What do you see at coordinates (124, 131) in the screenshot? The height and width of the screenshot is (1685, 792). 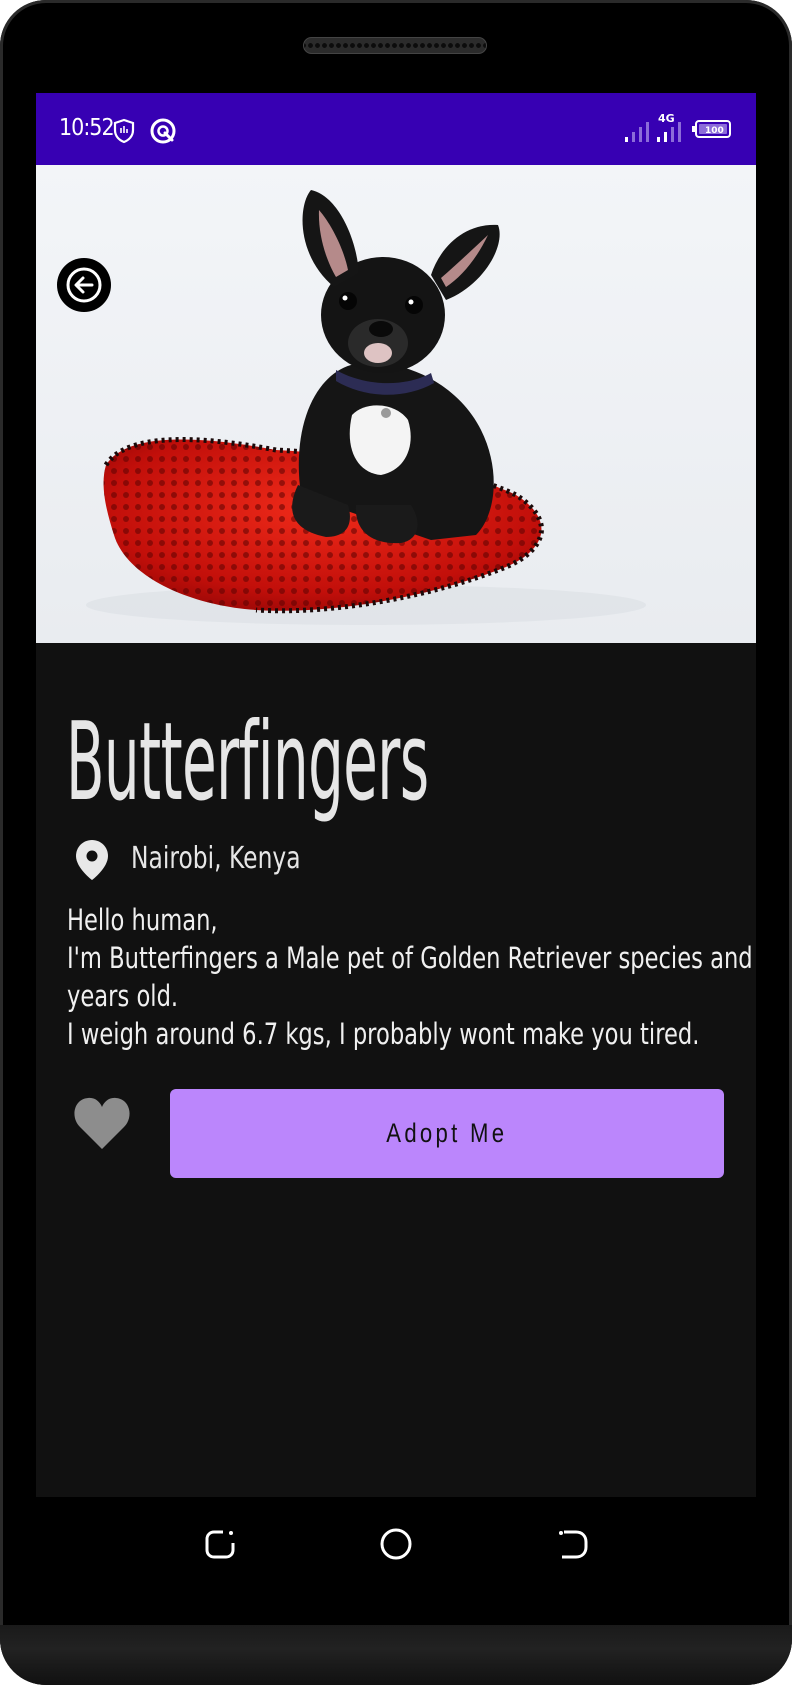 I see `shield-icon` at bounding box center [124, 131].